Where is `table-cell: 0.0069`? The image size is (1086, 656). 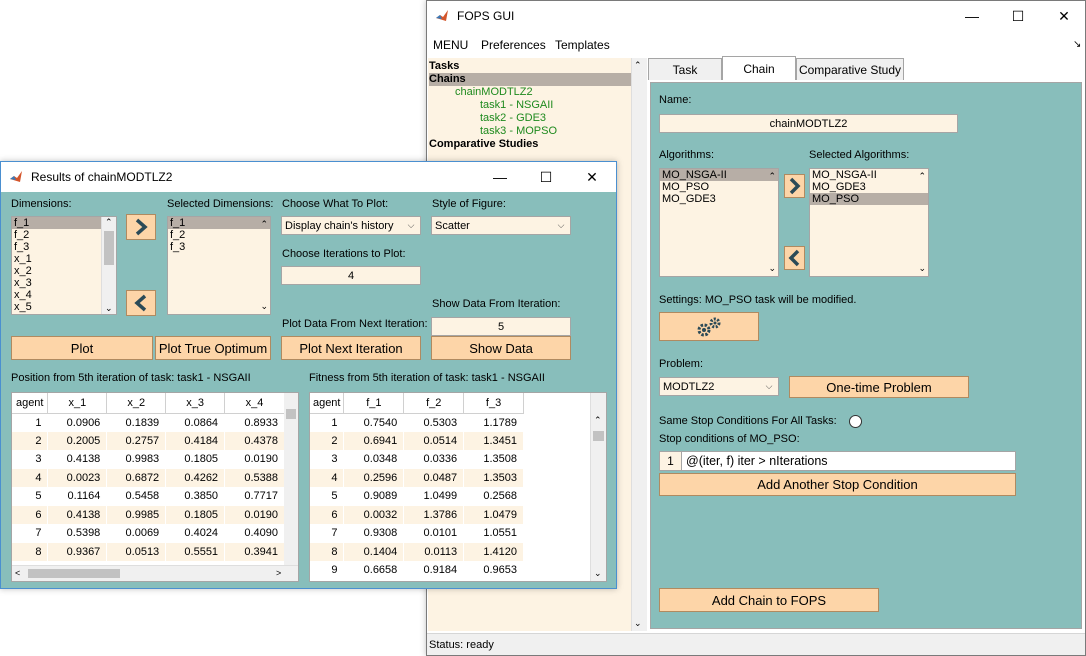 table-cell: 0.0069 is located at coordinates (136, 533).